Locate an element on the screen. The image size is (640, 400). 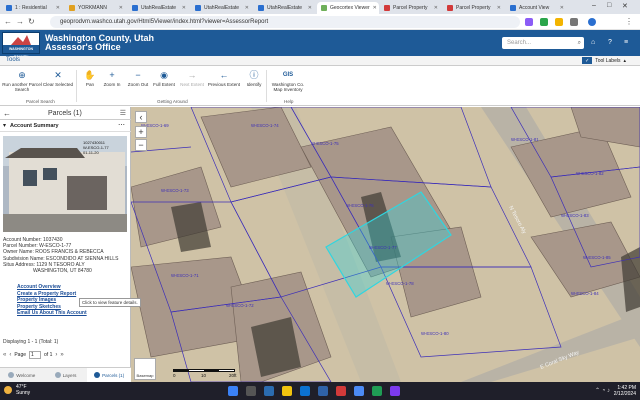
menu-icon: ≡ is located at coordinates (626, 42).